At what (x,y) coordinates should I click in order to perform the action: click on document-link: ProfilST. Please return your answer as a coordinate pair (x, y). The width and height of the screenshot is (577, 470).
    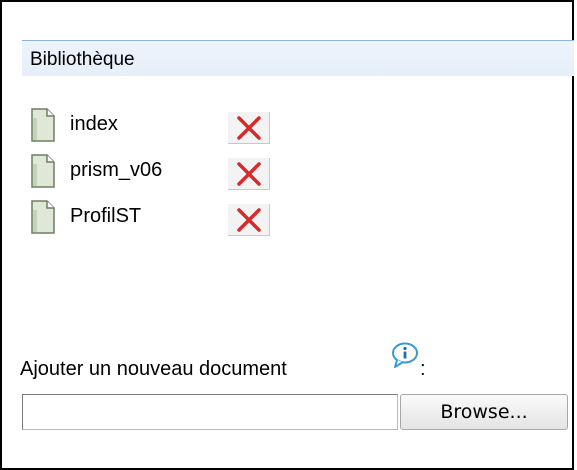
    Looking at the image, I should click on (105, 216).